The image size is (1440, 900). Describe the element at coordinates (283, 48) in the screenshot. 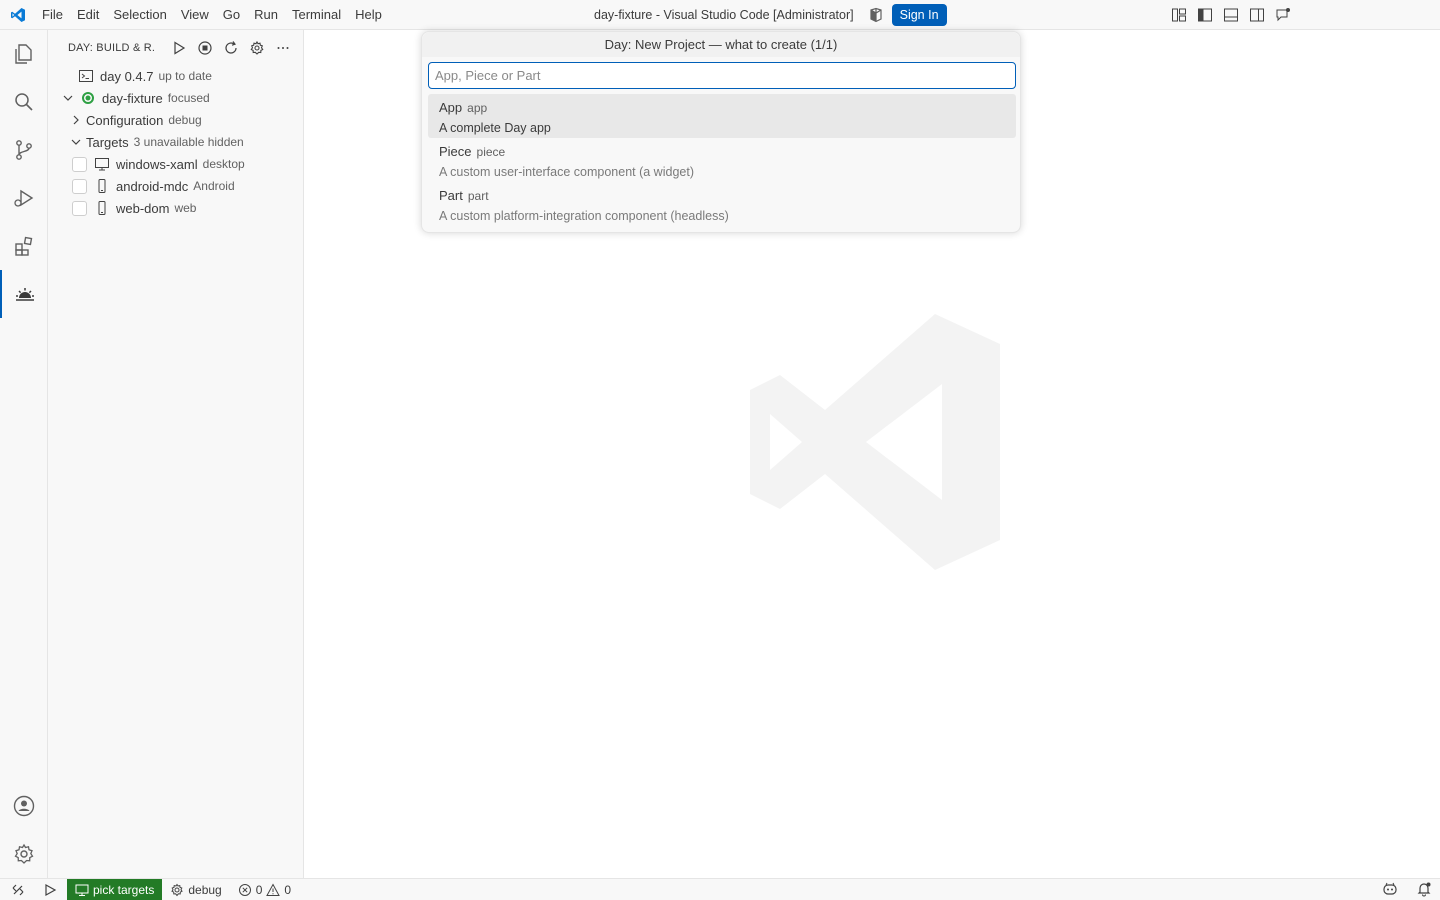

I see `more-actions-icon` at that location.